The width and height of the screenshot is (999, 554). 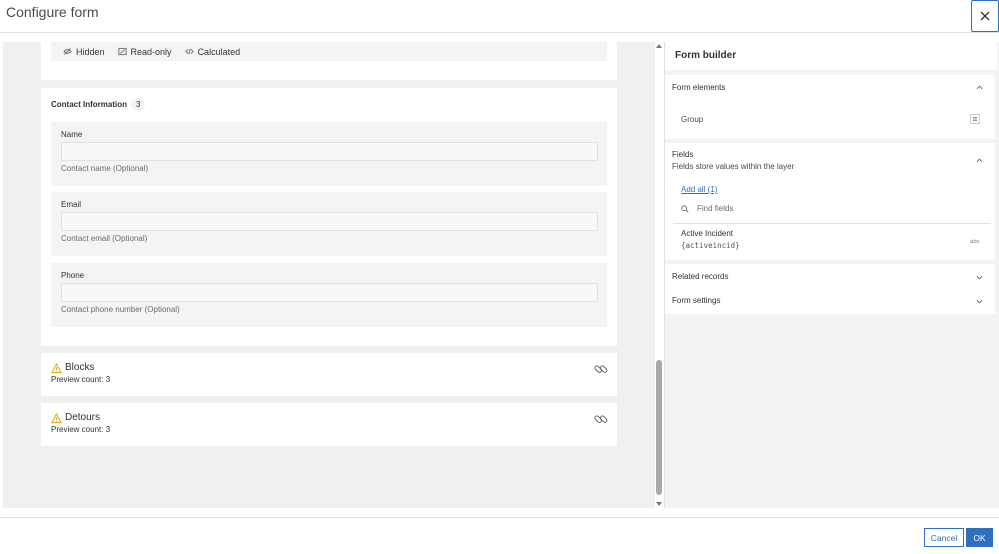 I want to click on related-records-header: Related records, so click(x=700, y=276).